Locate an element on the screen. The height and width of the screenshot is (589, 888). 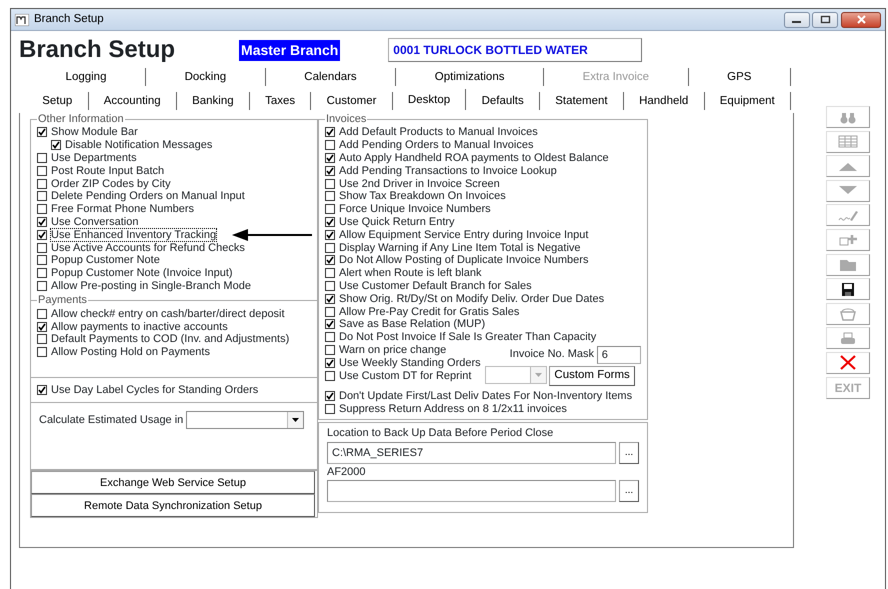
checkbox-label: Auto Apply Handheld ROA payments to Oldest Balance is located at coordinates (474, 158).